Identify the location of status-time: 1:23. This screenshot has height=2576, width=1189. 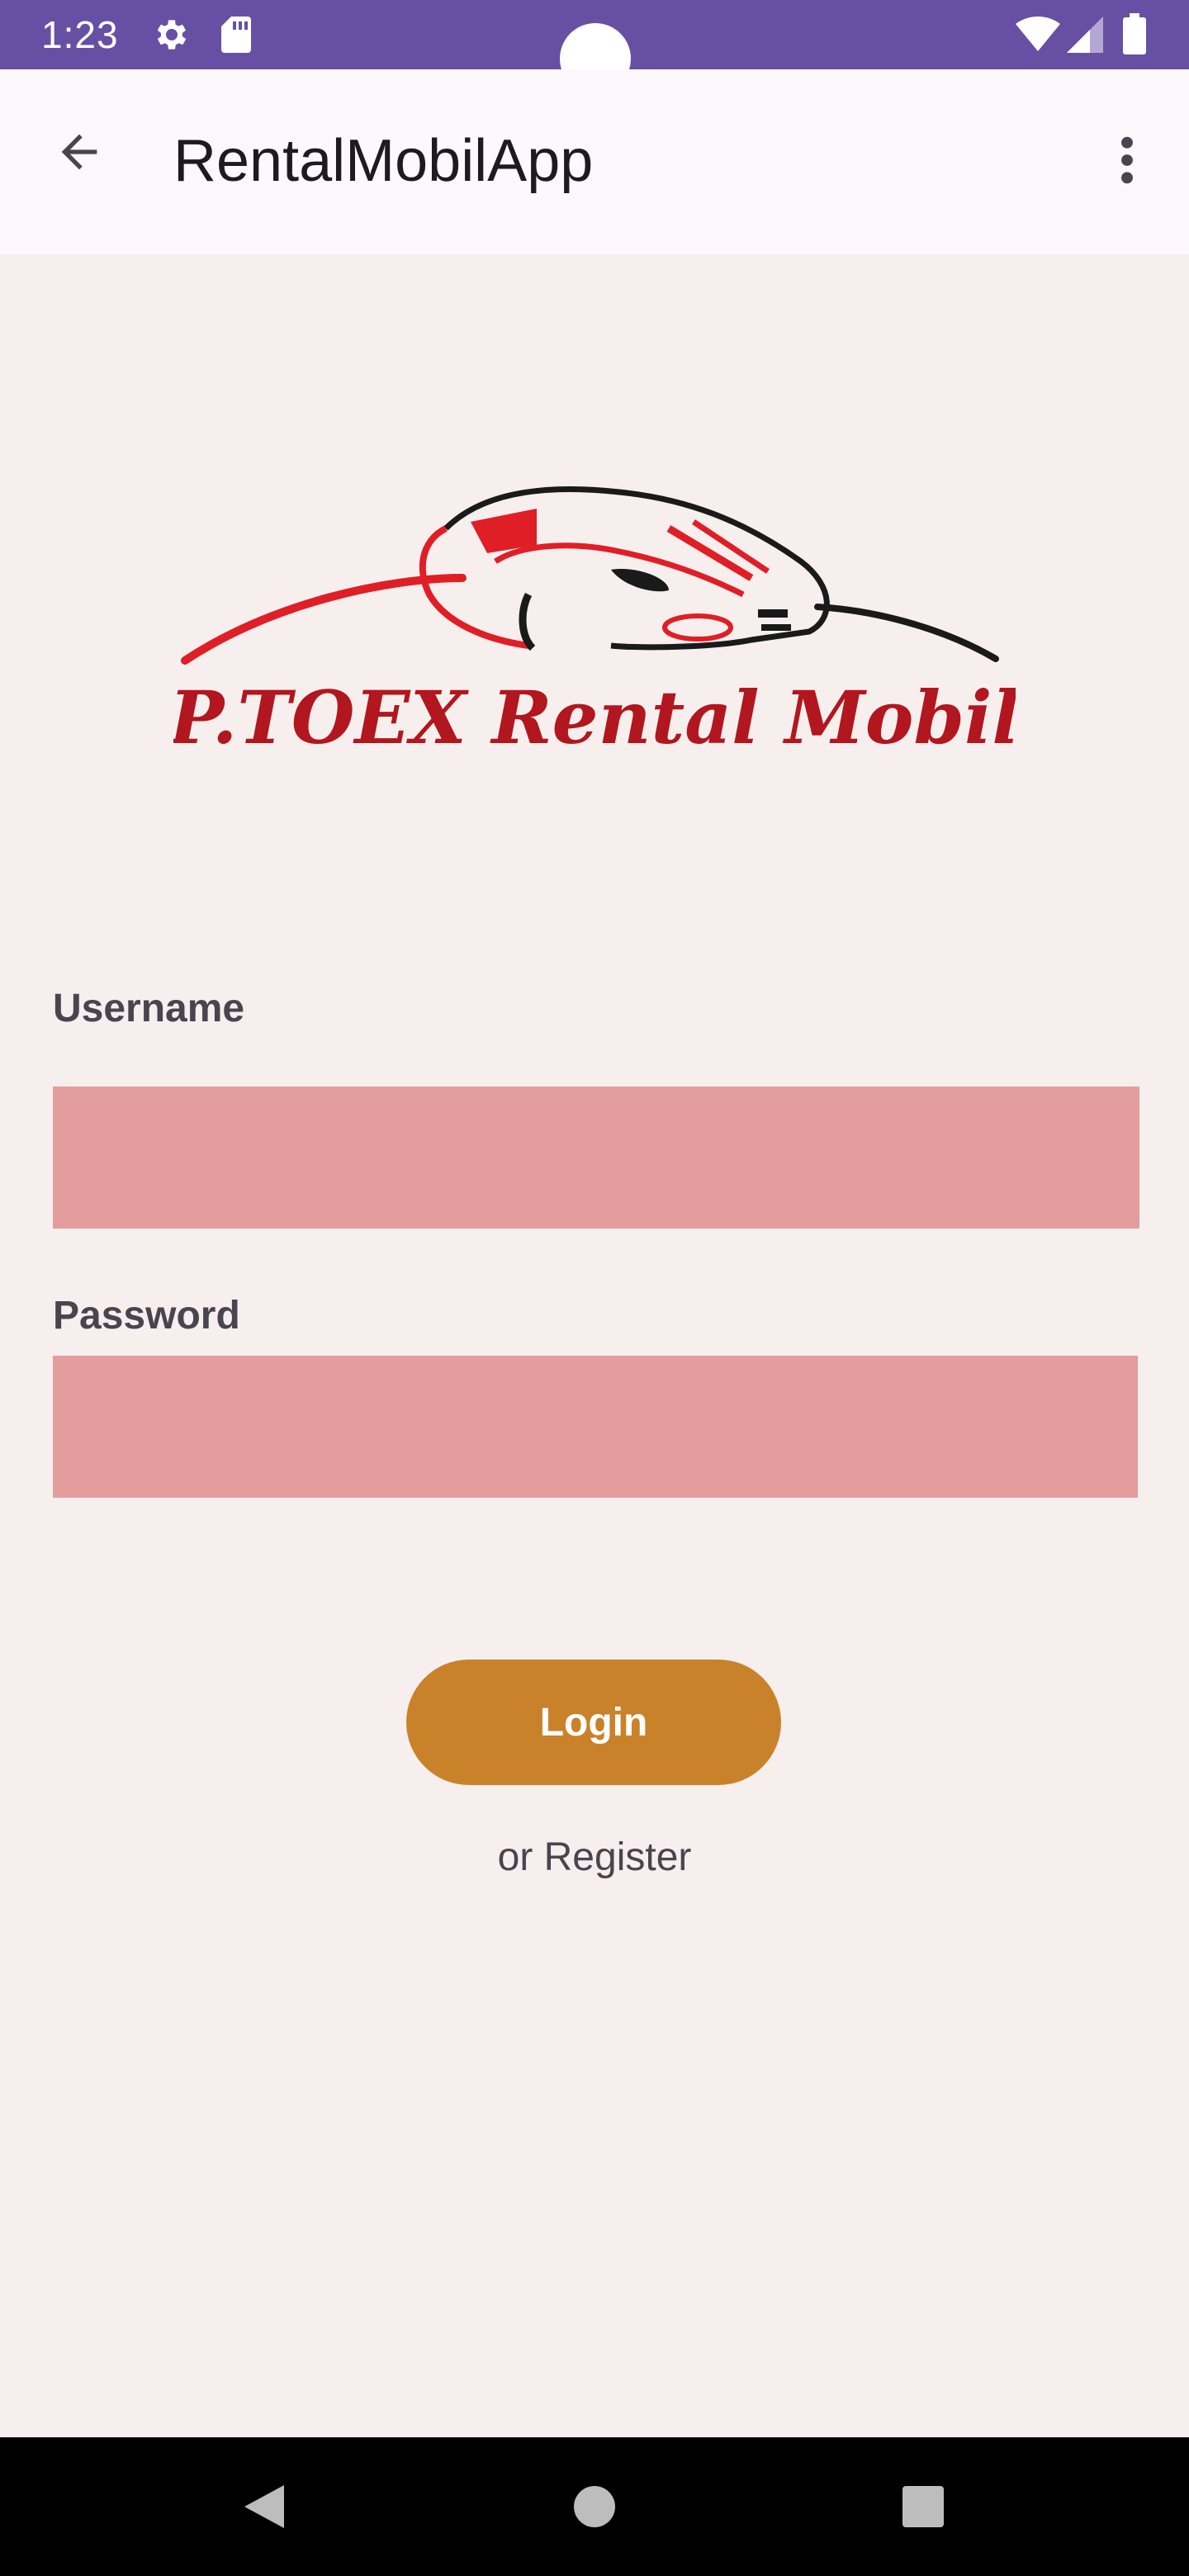
(80, 34).